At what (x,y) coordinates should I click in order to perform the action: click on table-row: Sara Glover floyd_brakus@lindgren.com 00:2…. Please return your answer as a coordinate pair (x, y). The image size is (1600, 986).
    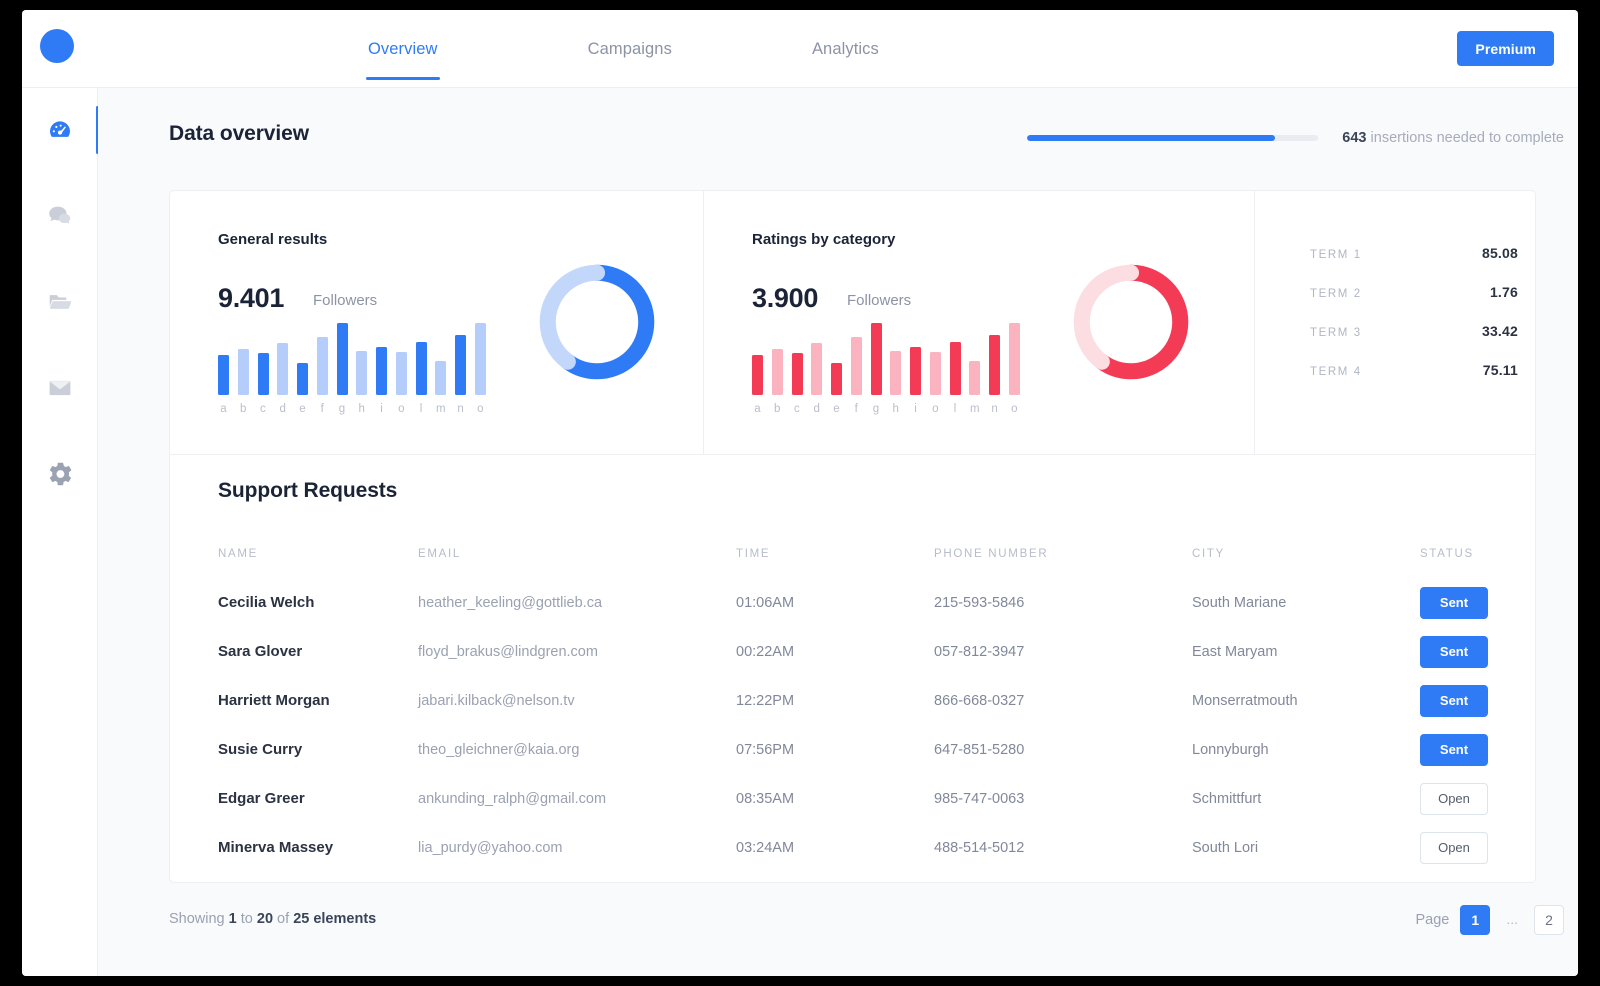
    Looking at the image, I should click on (855, 651).